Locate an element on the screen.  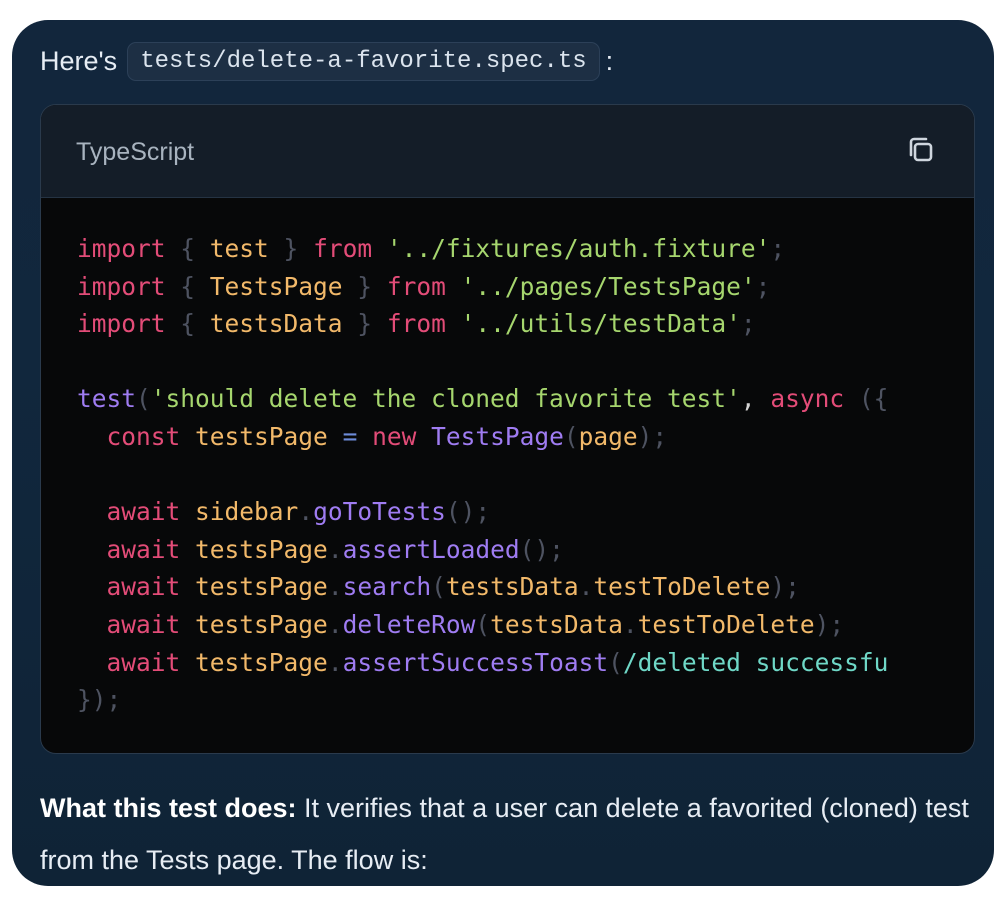
code-token: new is located at coordinates (394, 436).